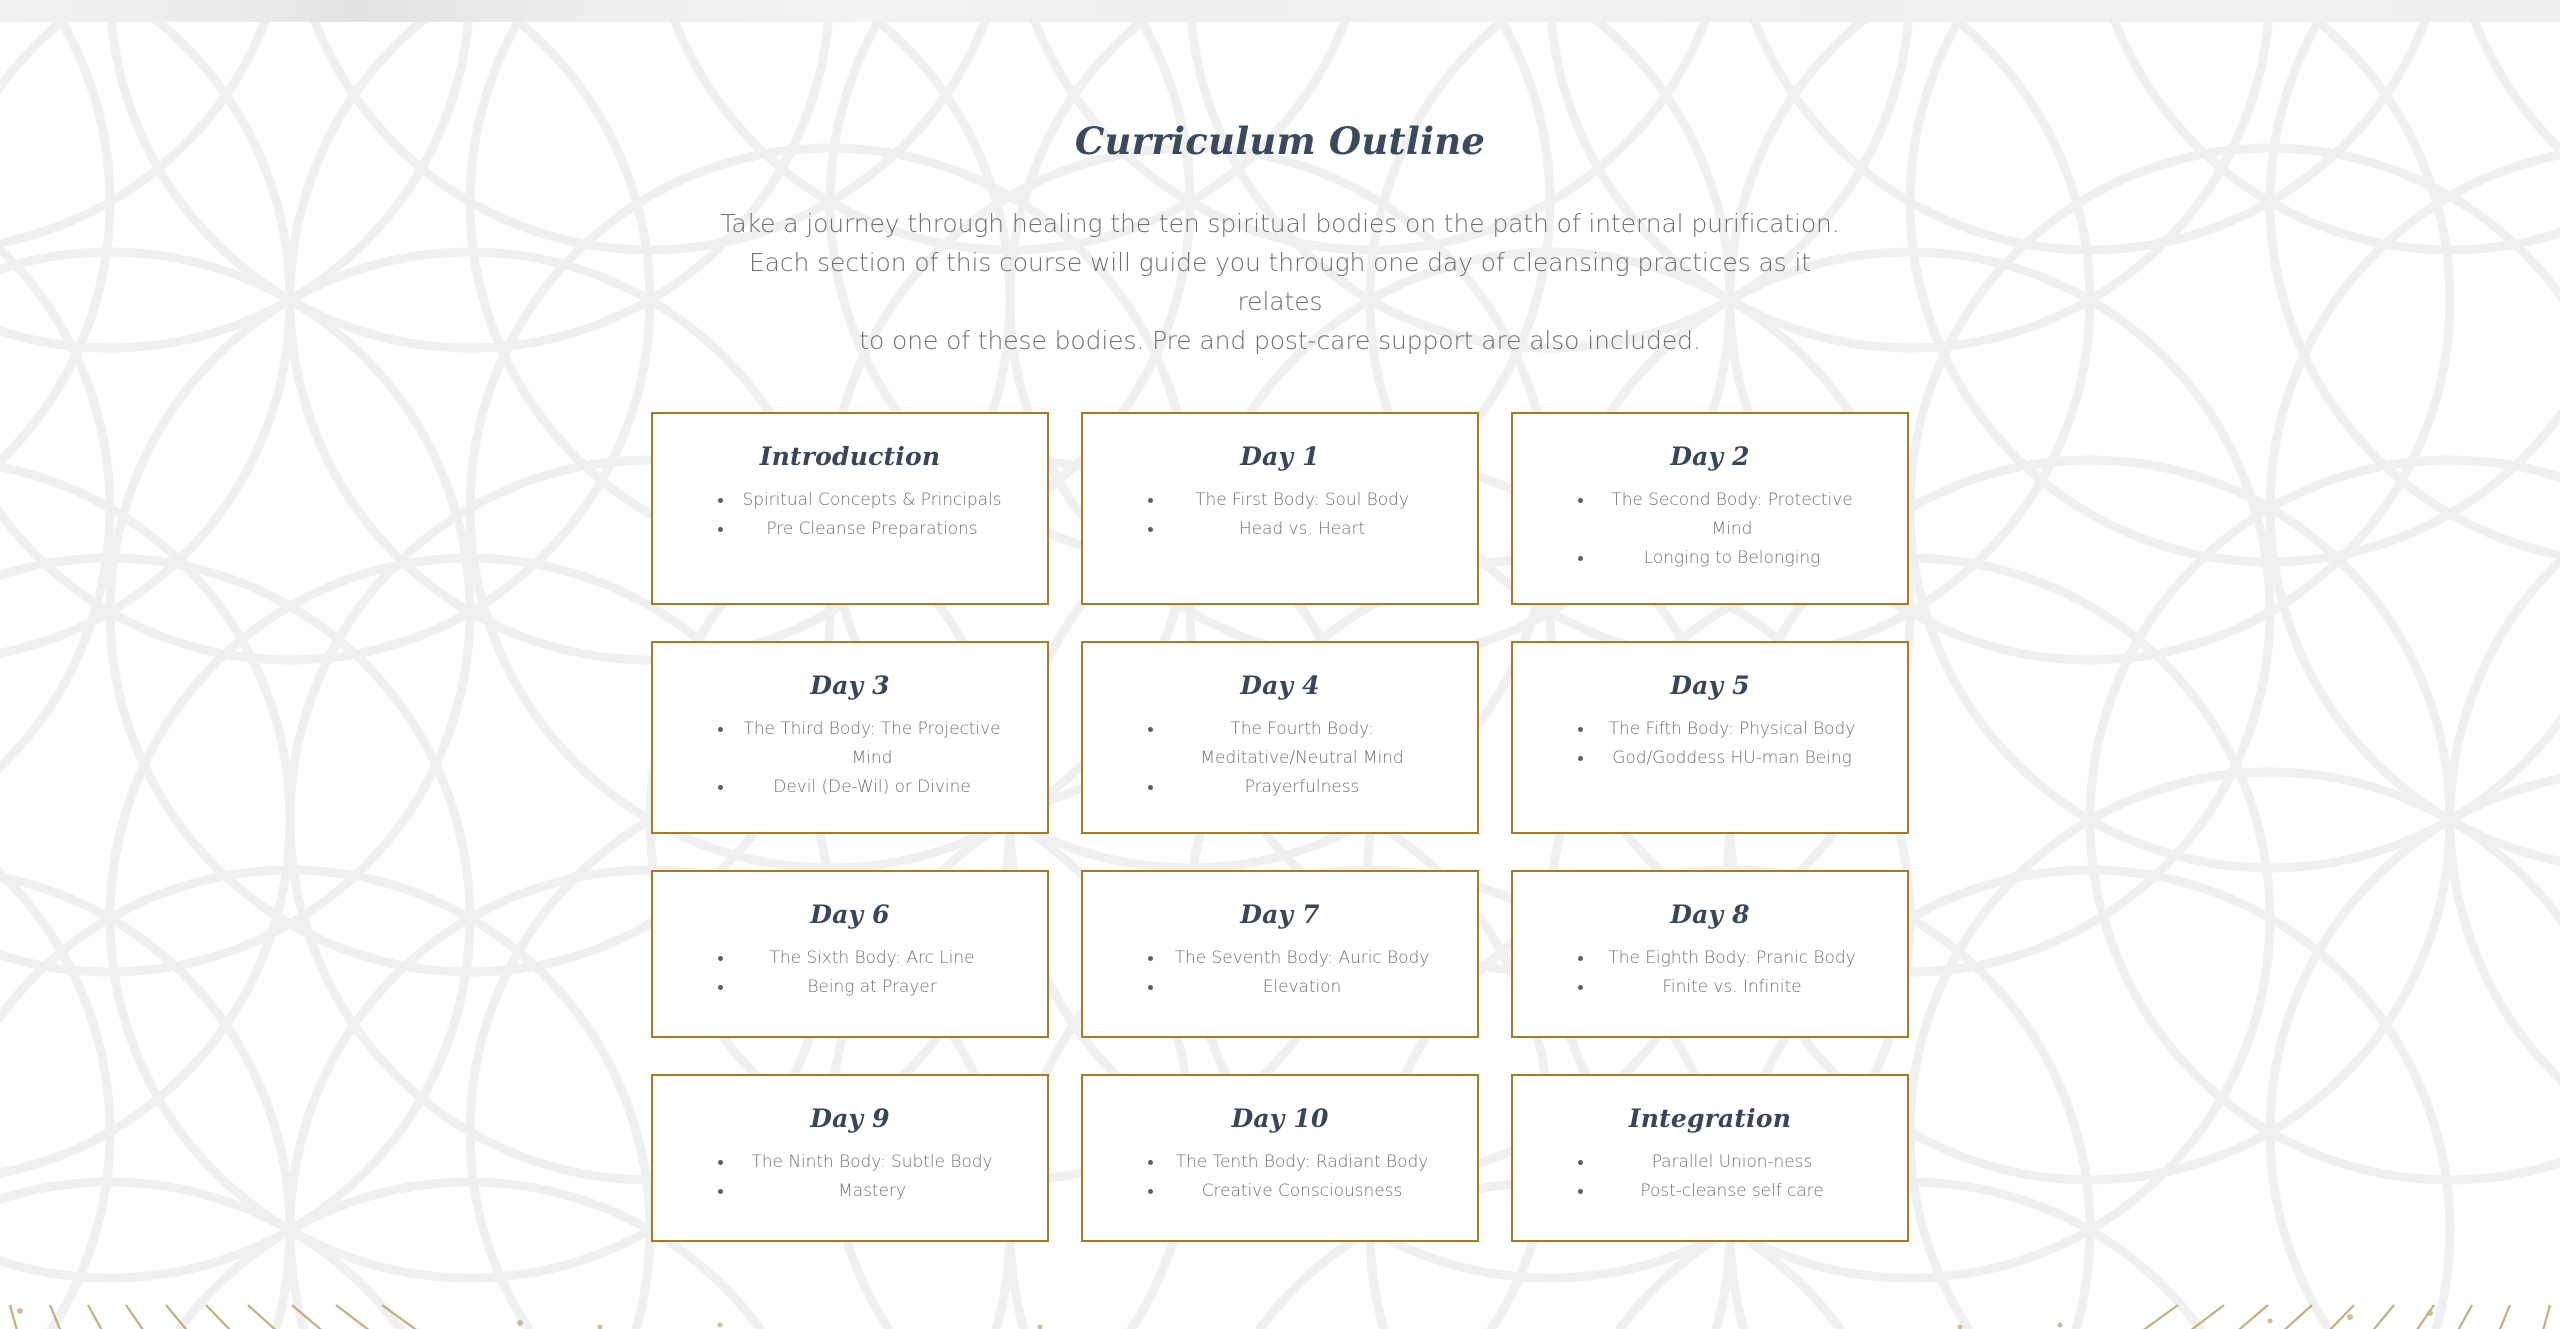 This screenshot has height=1329, width=2560. Describe the element at coordinates (1732, 987) in the screenshot. I see `list-item: Finite vs. Infinite` at that location.